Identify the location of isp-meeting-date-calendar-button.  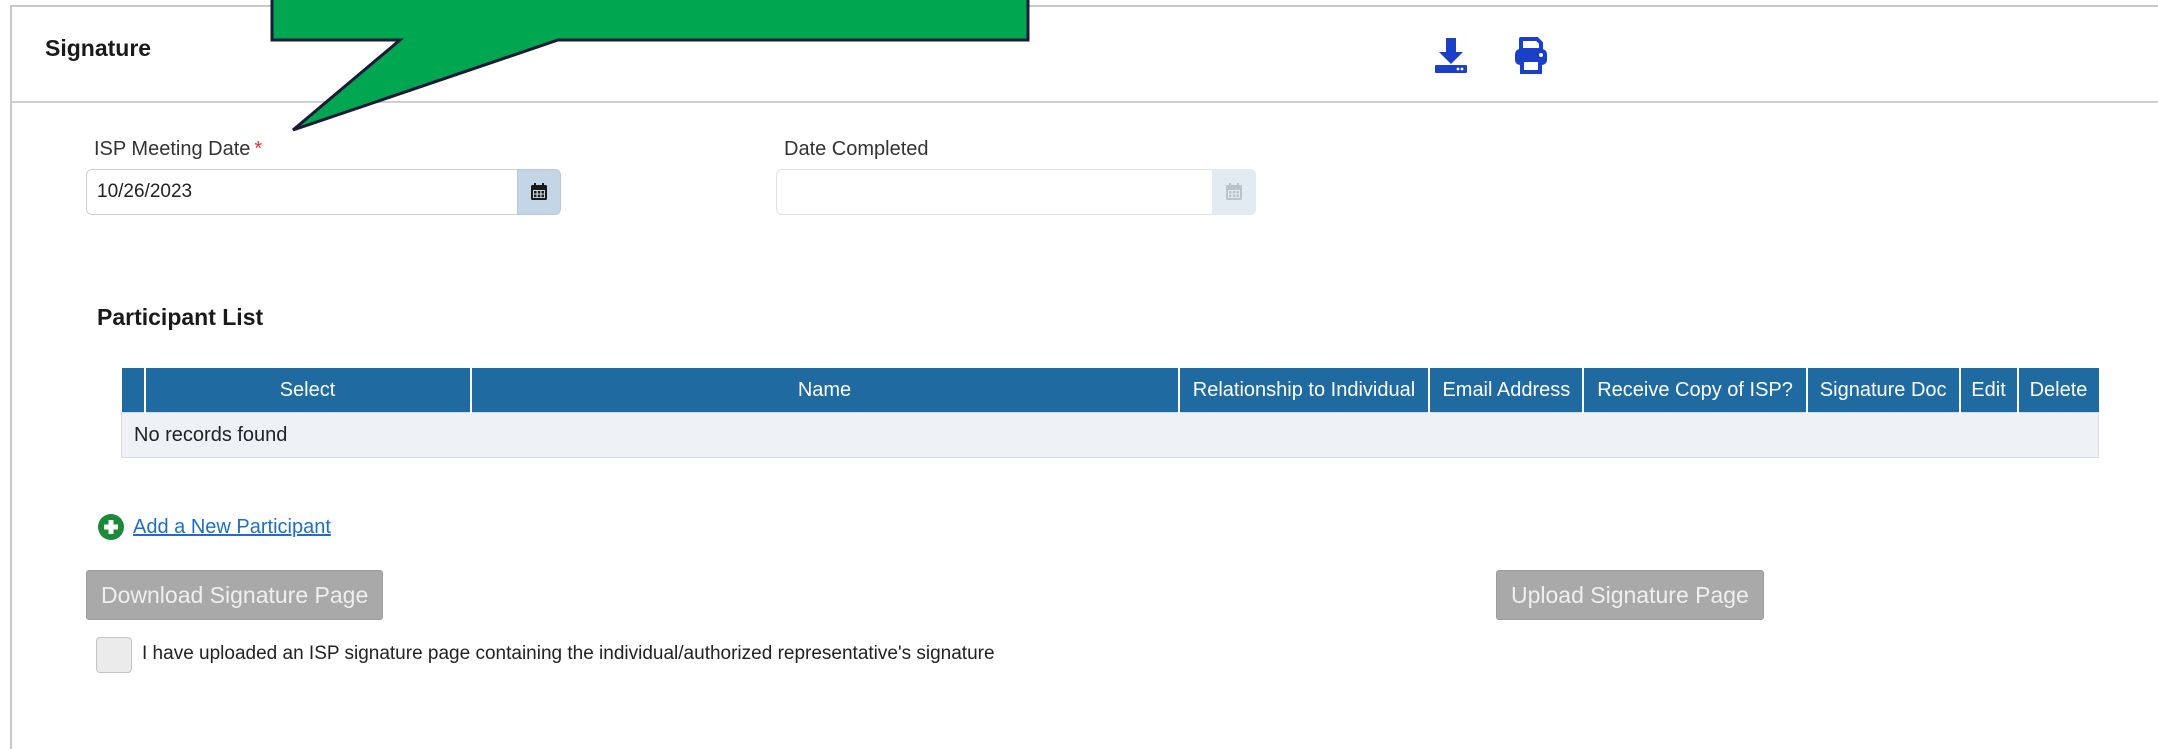
(539, 192).